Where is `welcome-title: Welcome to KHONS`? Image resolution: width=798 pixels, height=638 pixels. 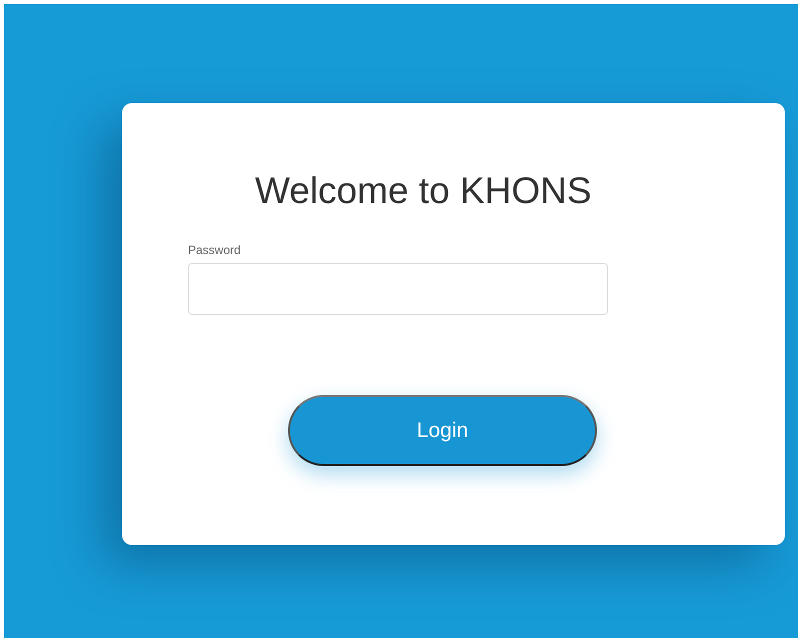
welcome-title: Welcome to KHONS is located at coordinates (424, 191).